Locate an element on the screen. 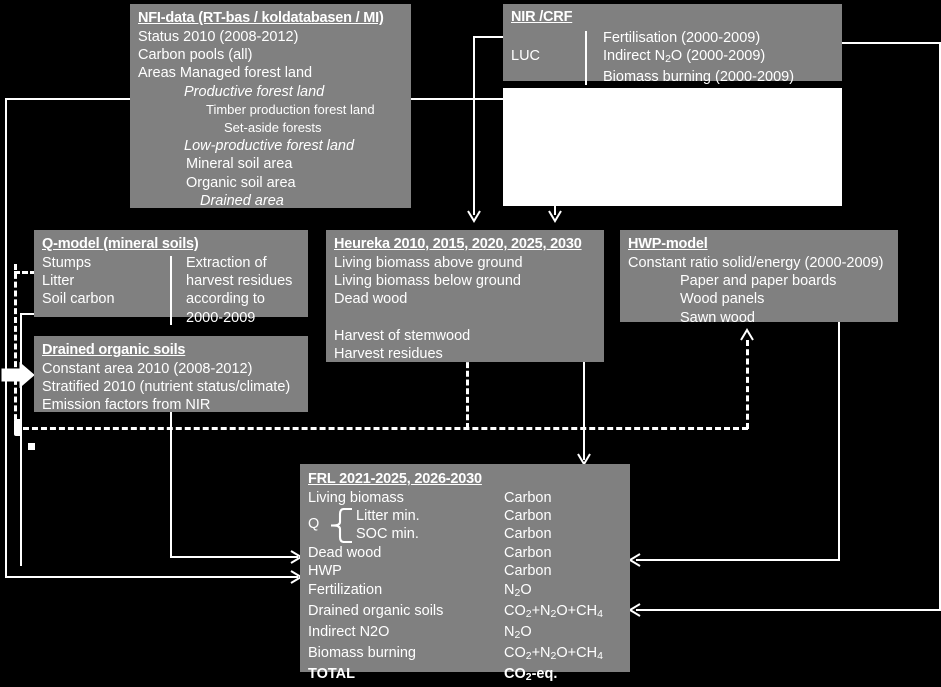 The width and height of the screenshot is (941, 687). qmodel-right-3: according to is located at coordinates (225, 299).